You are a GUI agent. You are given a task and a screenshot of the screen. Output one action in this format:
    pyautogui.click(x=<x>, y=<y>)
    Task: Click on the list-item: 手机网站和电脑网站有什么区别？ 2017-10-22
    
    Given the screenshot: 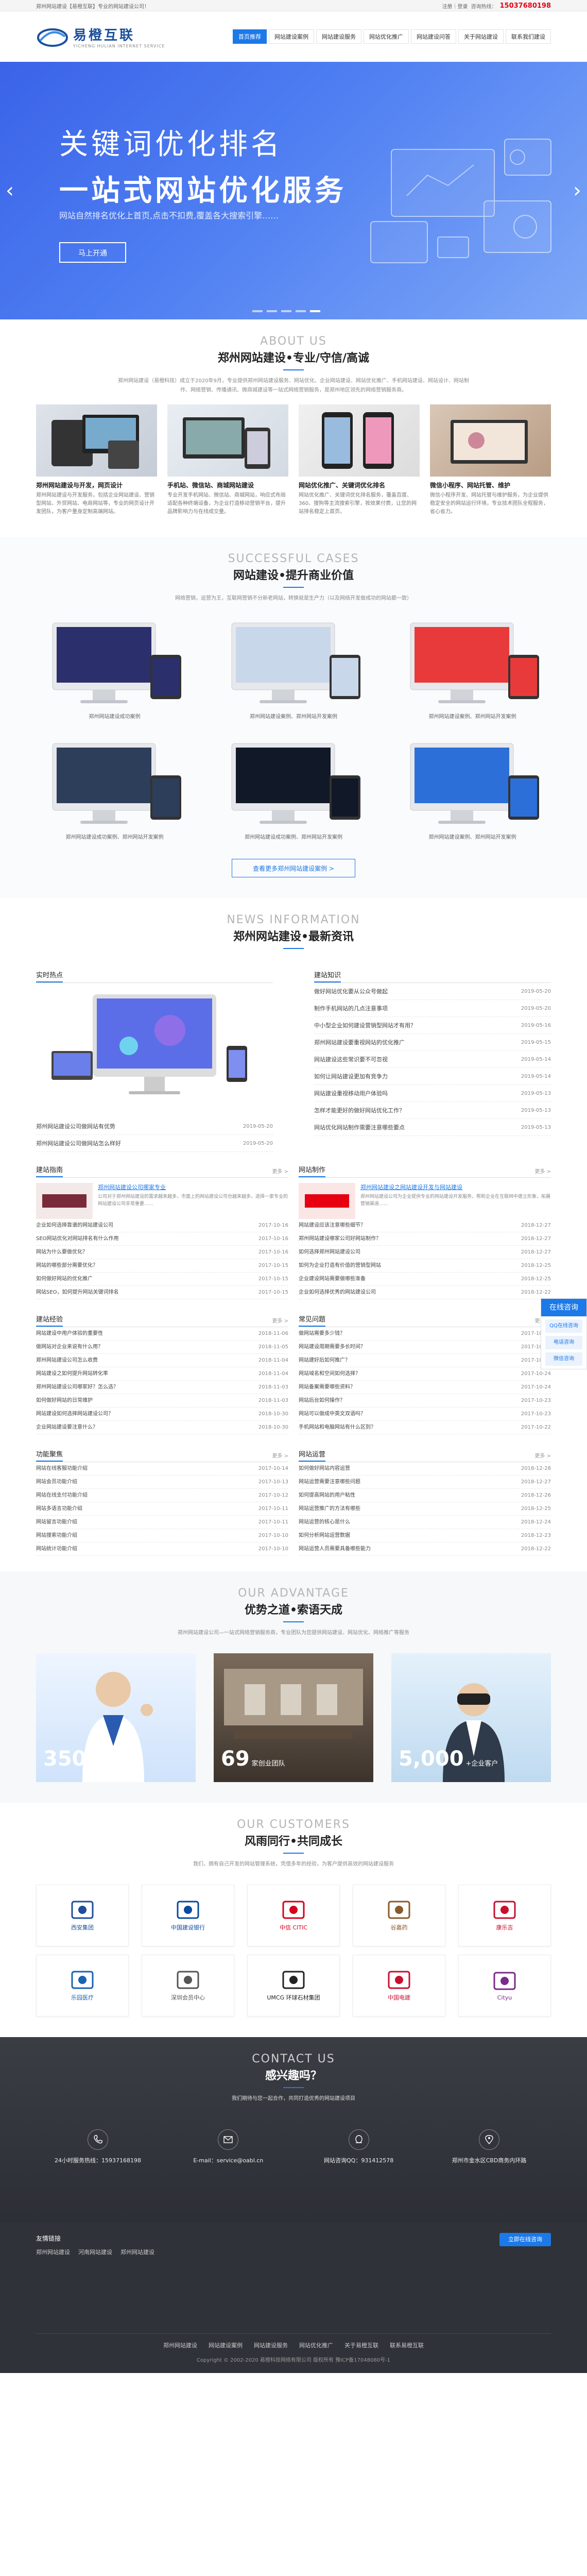 What is the action you would take?
    pyautogui.click(x=425, y=1427)
    